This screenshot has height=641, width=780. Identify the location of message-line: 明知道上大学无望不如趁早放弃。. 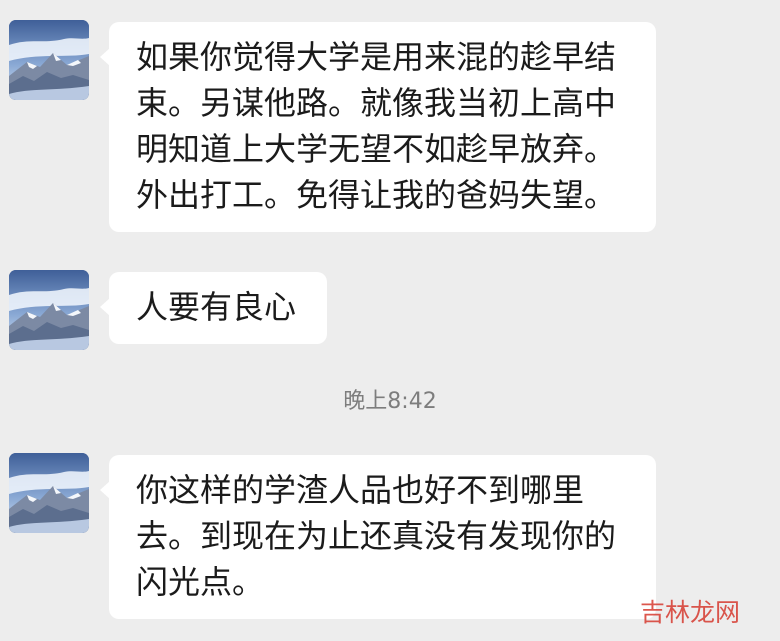
(376, 149).